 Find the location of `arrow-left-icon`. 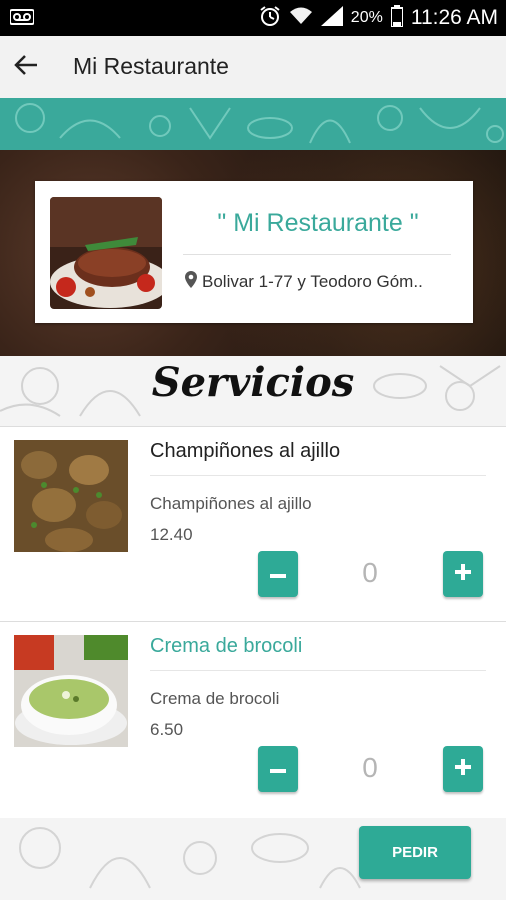

arrow-left-icon is located at coordinates (26, 67).